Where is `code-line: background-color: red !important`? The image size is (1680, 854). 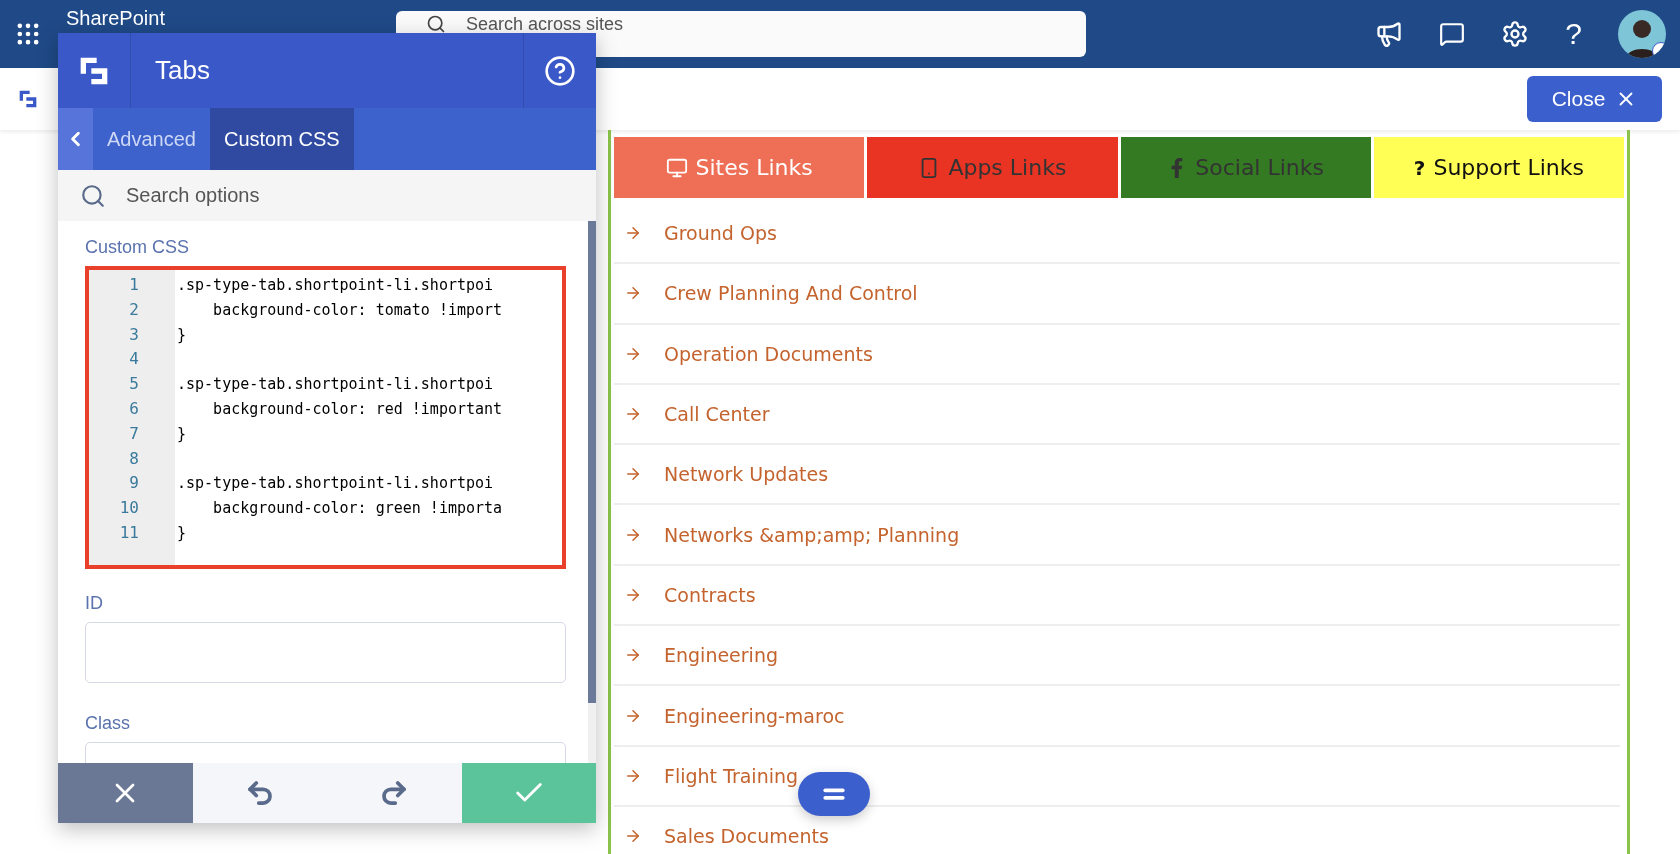
code-line: background-color: red !important is located at coordinates (358, 409).